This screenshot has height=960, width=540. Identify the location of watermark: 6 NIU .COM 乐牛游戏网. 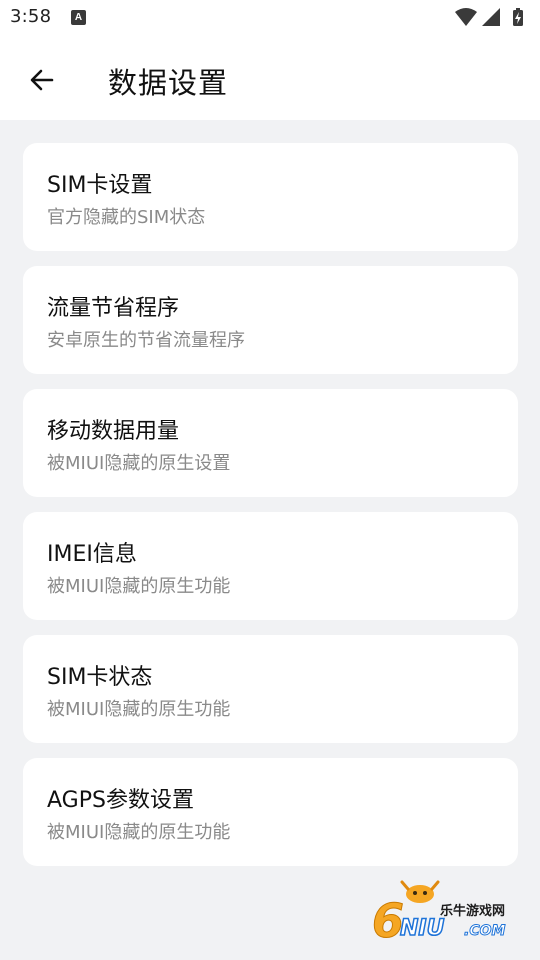
(447, 911).